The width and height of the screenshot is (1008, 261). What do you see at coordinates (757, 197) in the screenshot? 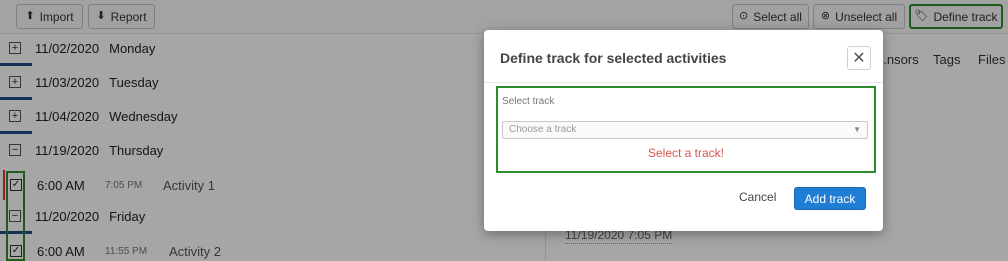
I see `cancel-button: Cancel` at bounding box center [757, 197].